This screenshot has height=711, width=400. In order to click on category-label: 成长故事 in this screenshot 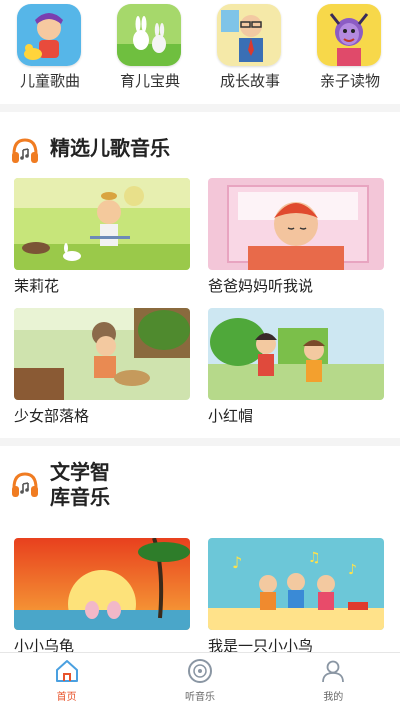, I will do `click(249, 81)`.